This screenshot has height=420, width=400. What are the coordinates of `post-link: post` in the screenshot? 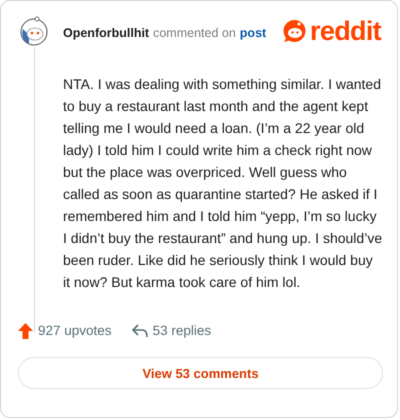 It's located at (253, 33).